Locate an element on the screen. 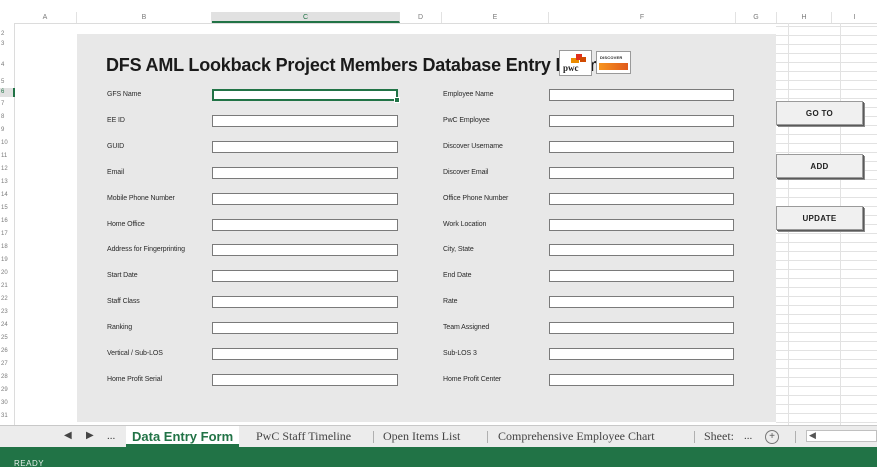 This screenshot has width=877, height=468. field-label: Home Profit Center is located at coordinates (472, 379).